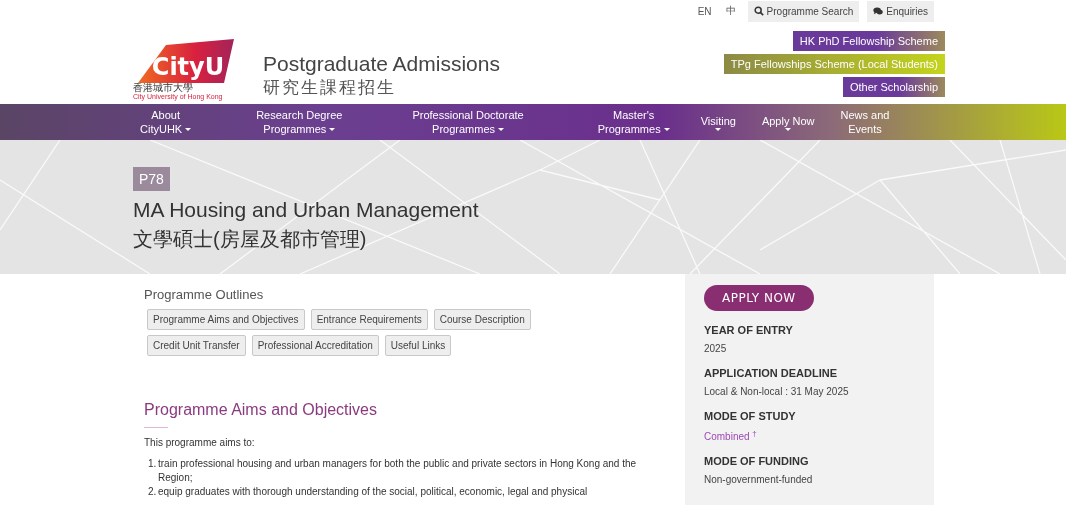  What do you see at coordinates (293, 122) in the screenshot?
I see `nav-menu-item: Research Degree Programmes` at bounding box center [293, 122].